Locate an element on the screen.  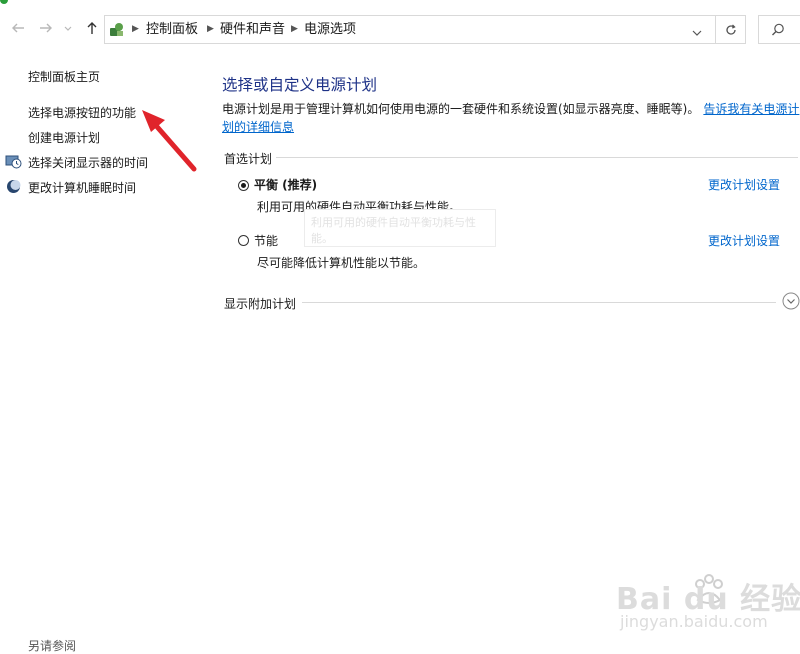
power-saver-plan-description: 尽可能降低计算机性能以节能。 is located at coordinates (341, 263).